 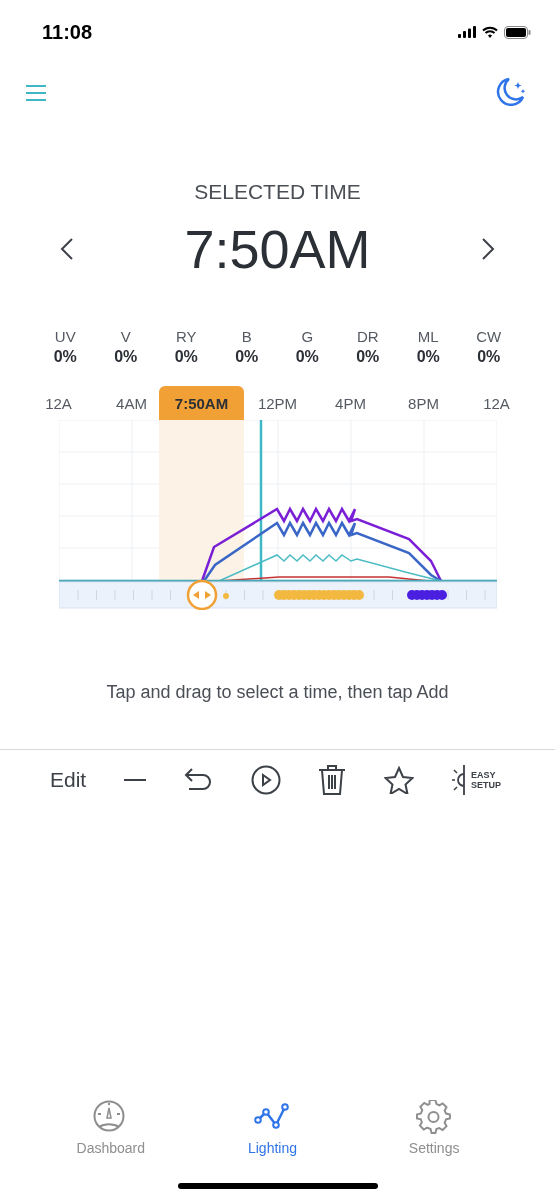 I want to click on selected-time-marker: 7:50AM, so click(x=201, y=403).